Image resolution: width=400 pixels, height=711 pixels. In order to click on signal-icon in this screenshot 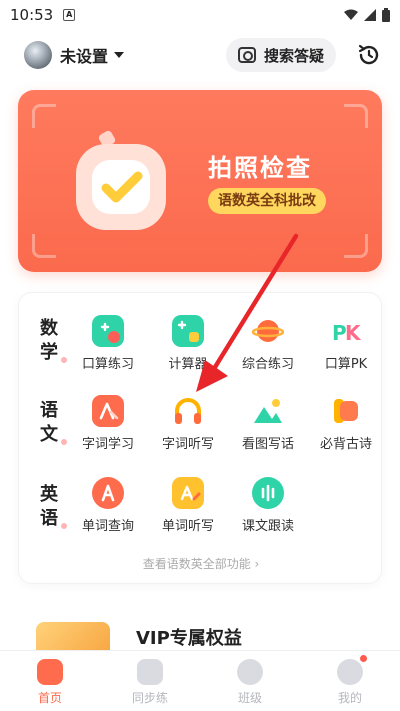, I will do `click(370, 15)`.